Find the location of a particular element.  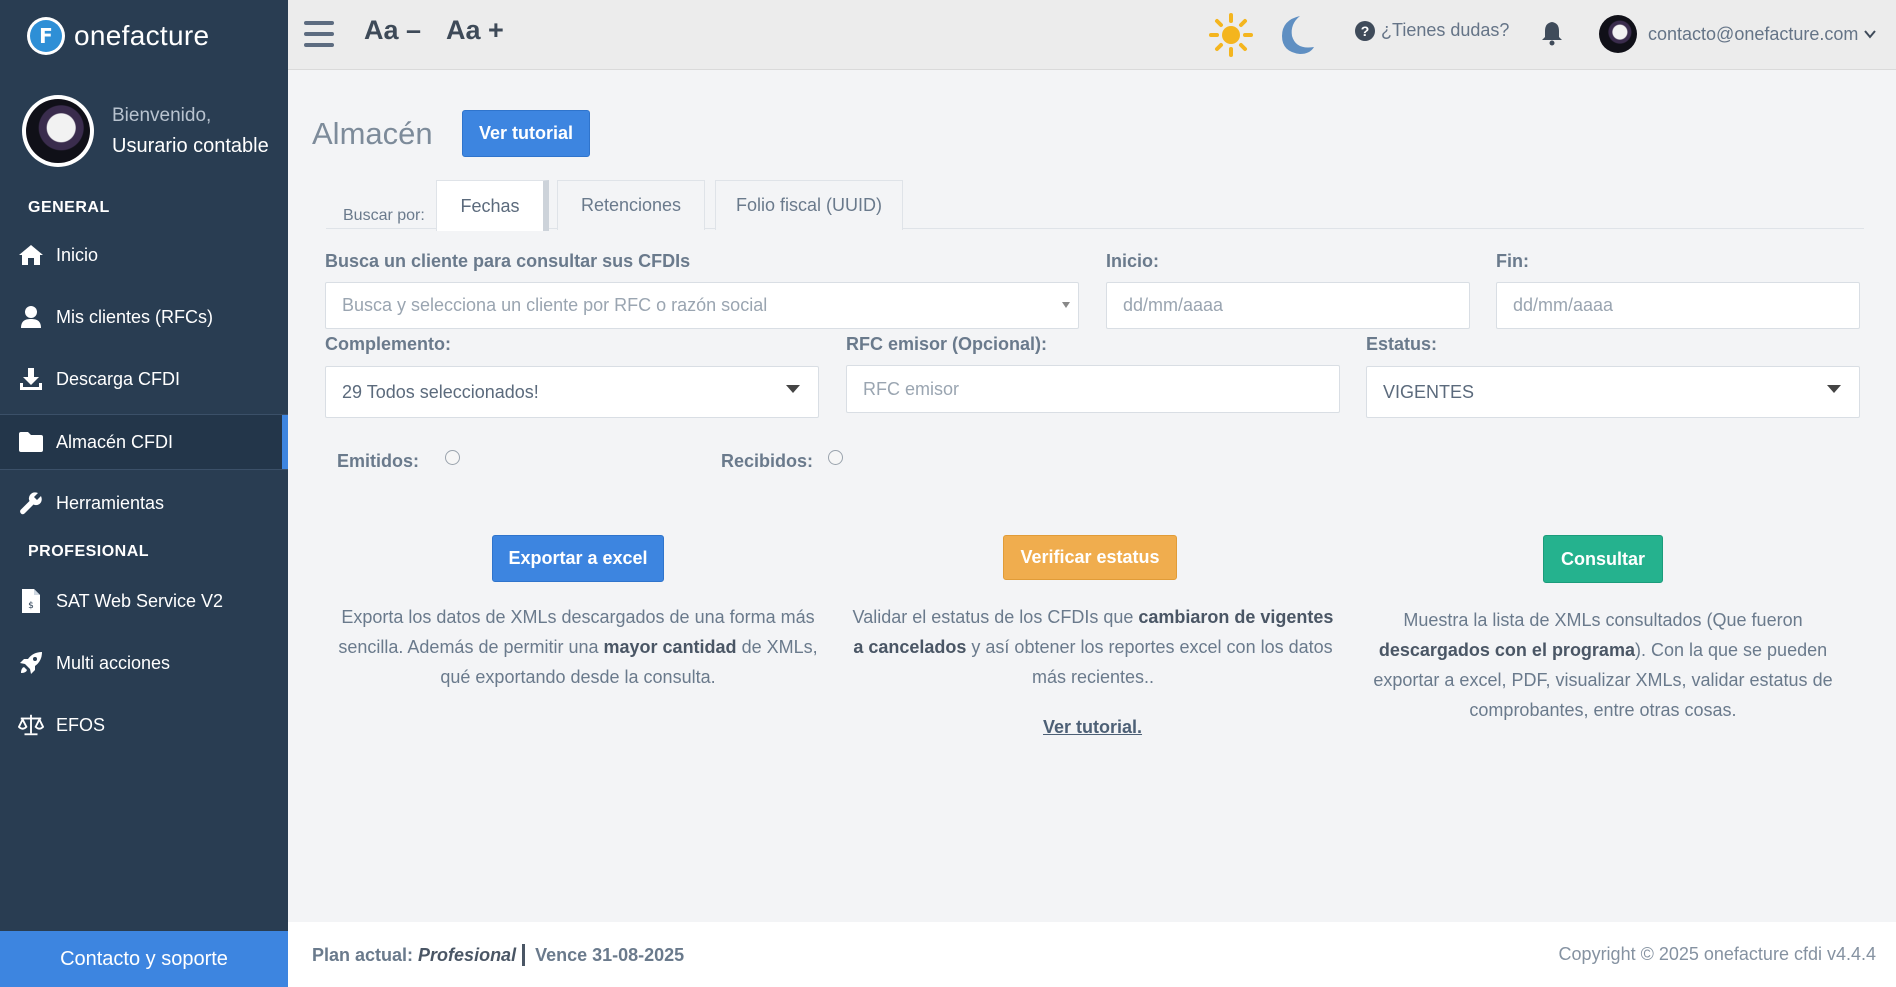

sidebar-item-clientes: Mis clientes (RFCs) is located at coordinates (144, 317).